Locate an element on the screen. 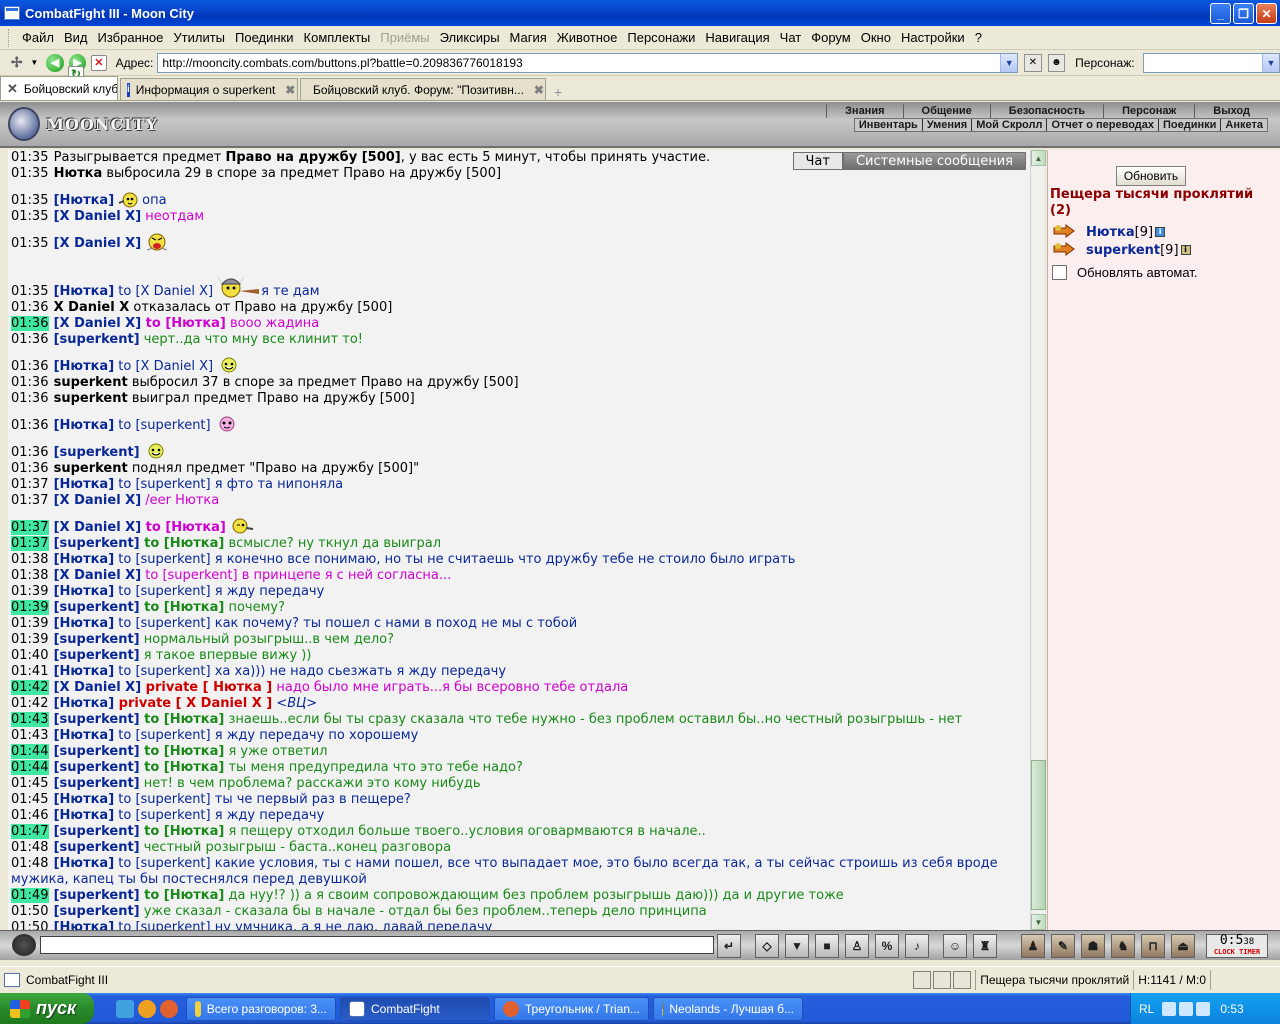 This screenshot has width=1280, height=1024. user-item: superkent [9] i is located at coordinates (1121, 250).